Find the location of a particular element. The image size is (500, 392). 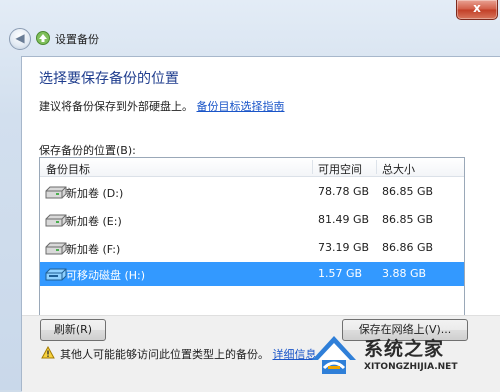

row-free-space: 73.19 GB is located at coordinates (344, 247).